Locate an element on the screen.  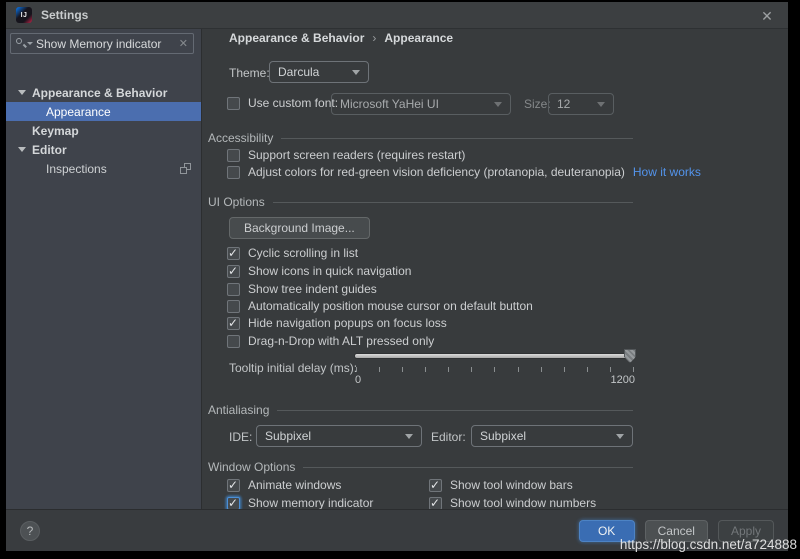
sidebar-item-appearance: Appearance is located at coordinates (103, 111).